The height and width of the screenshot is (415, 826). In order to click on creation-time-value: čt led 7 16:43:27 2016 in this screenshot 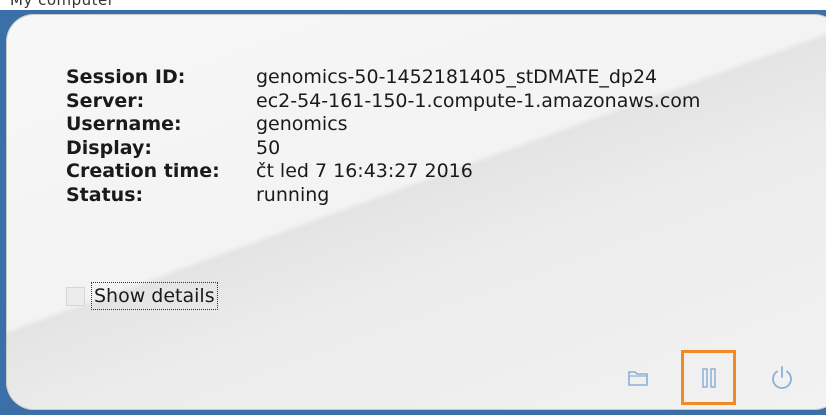, I will do `click(364, 171)`.